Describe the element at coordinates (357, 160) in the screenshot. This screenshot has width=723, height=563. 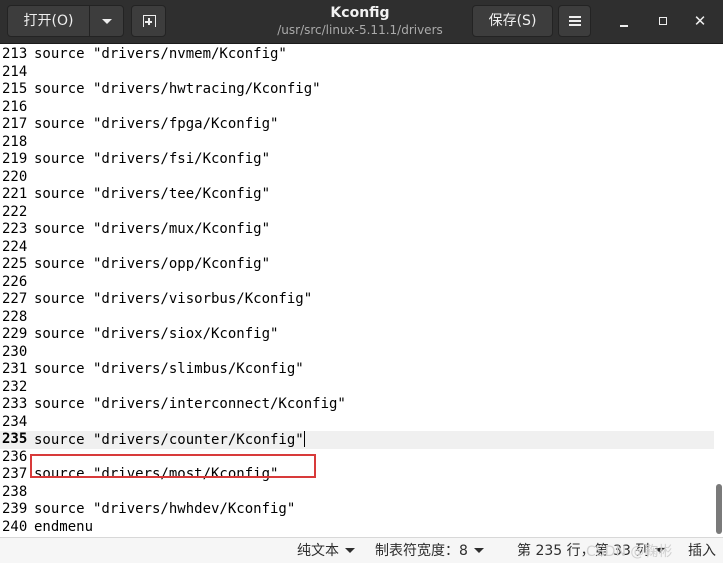
I see `editor-line: 219 source "drivers/fsi/Kconfig"` at that location.